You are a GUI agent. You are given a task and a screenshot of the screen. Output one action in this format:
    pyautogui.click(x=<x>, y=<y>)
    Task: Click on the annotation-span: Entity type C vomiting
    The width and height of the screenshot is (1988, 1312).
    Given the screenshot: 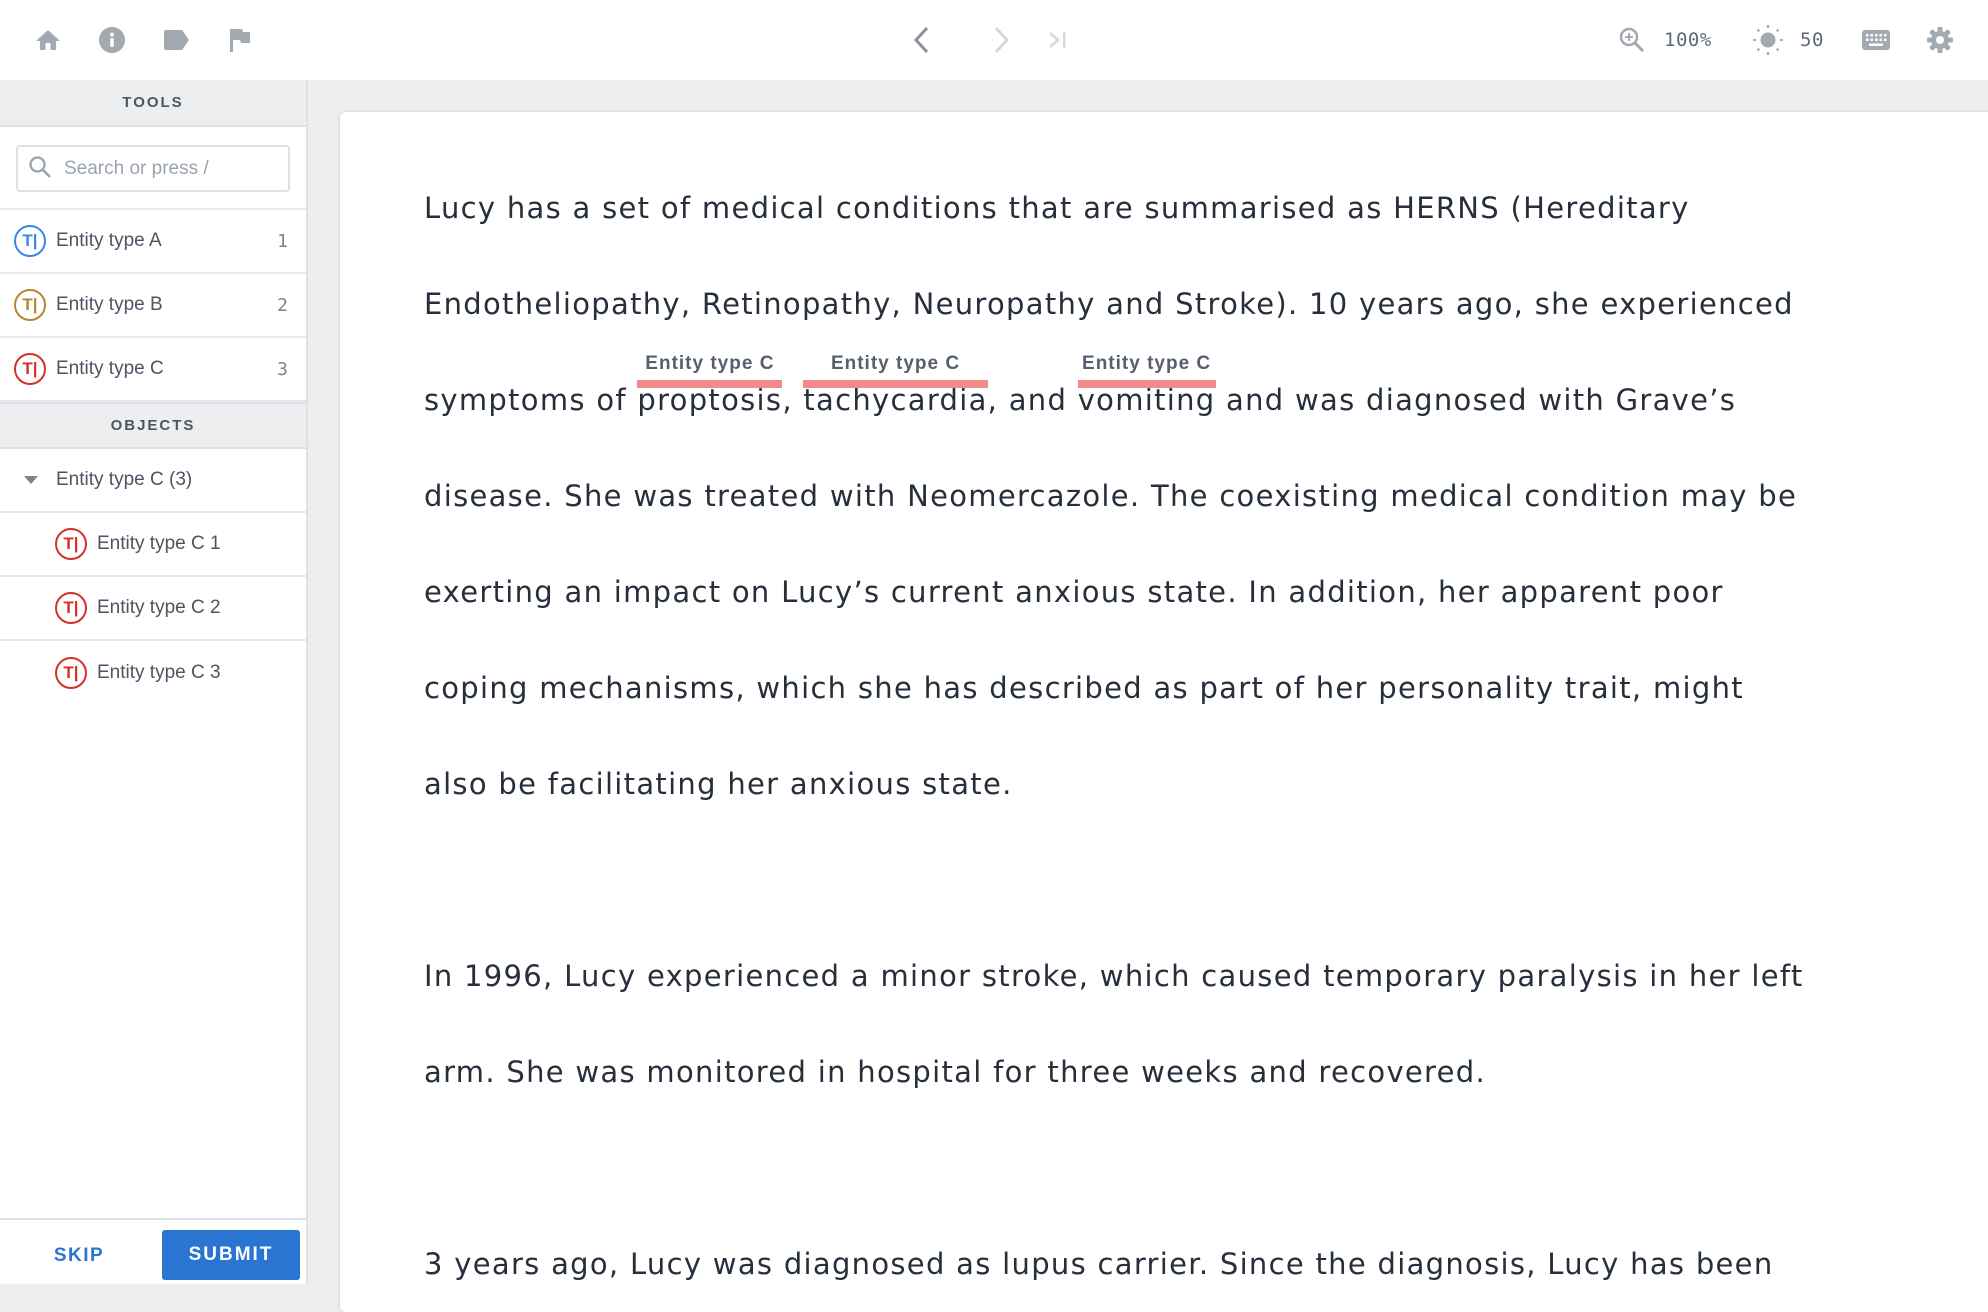 What is the action you would take?
    pyautogui.click(x=1146, y=400)
    